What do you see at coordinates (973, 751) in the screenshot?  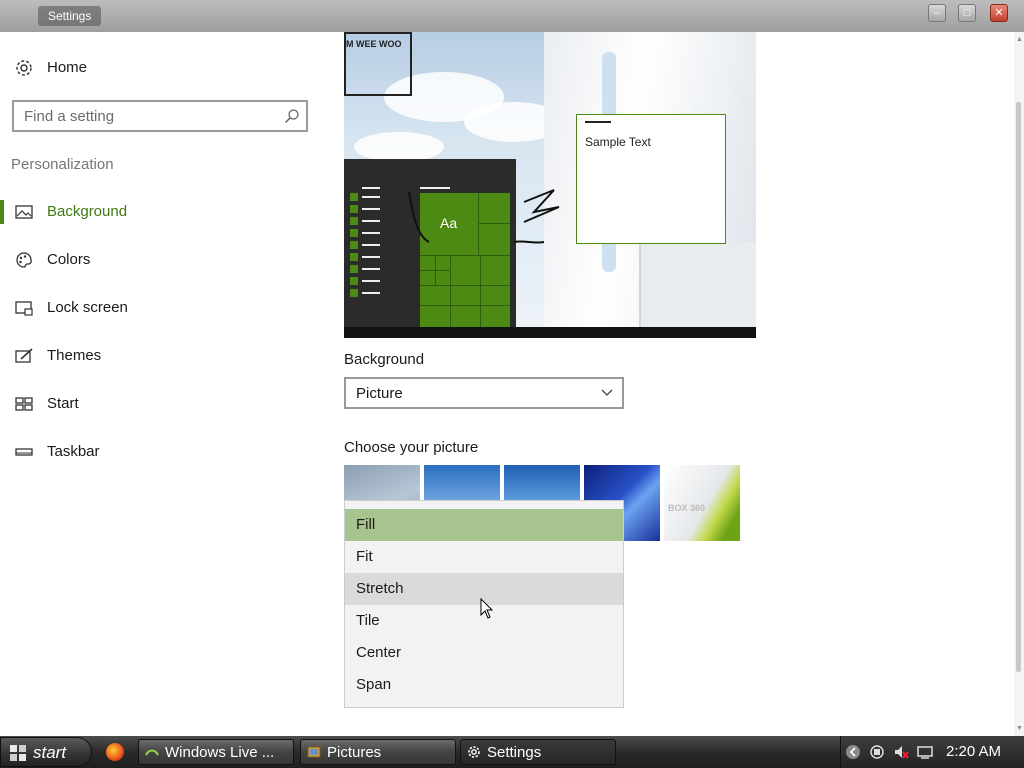 I see `clock: 2:20 AM` at bounding box center [973, 751].